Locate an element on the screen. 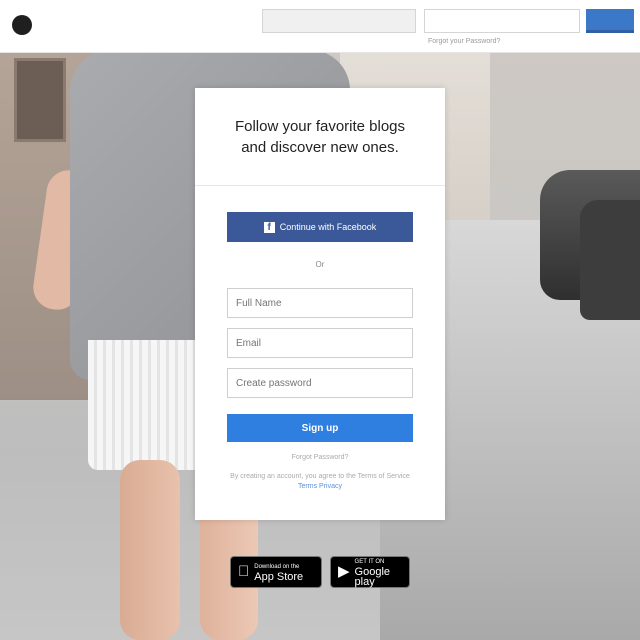  logo is located at coordinates (72, 25).